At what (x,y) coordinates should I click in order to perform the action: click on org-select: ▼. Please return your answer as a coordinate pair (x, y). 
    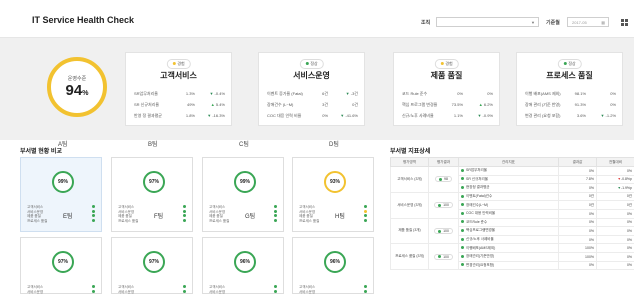
    Looking at the image, I should click on (487, 22).